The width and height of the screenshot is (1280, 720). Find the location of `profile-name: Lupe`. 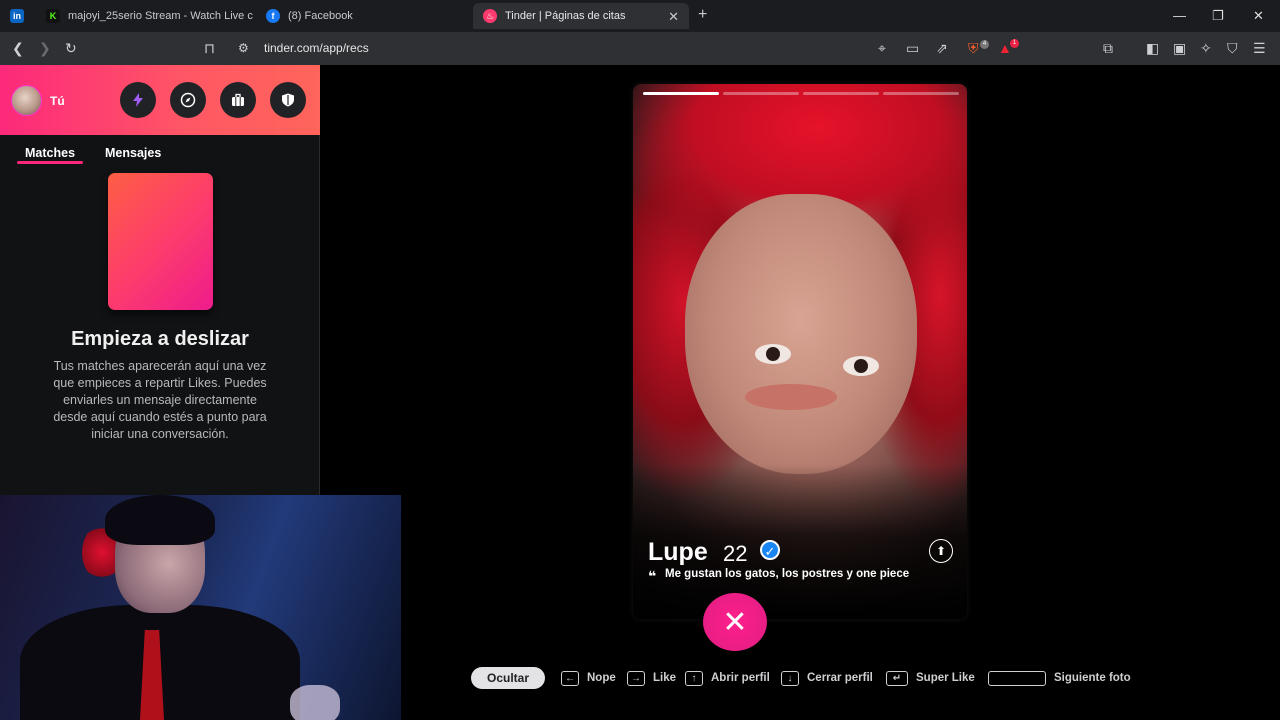

profile-name: Lupe is located at coordinates (678, 552).